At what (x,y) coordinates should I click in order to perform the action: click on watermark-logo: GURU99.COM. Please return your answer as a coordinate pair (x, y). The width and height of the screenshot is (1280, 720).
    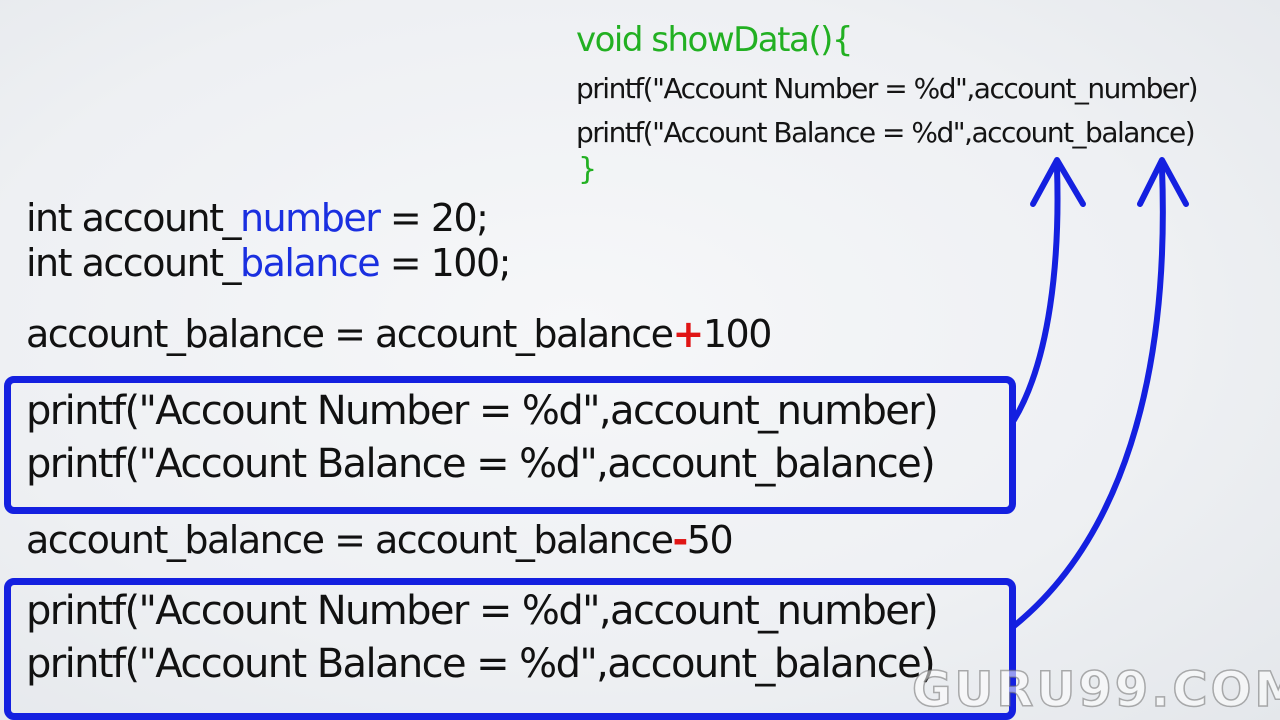
    Looking at the image, I should click on (1095, 690).